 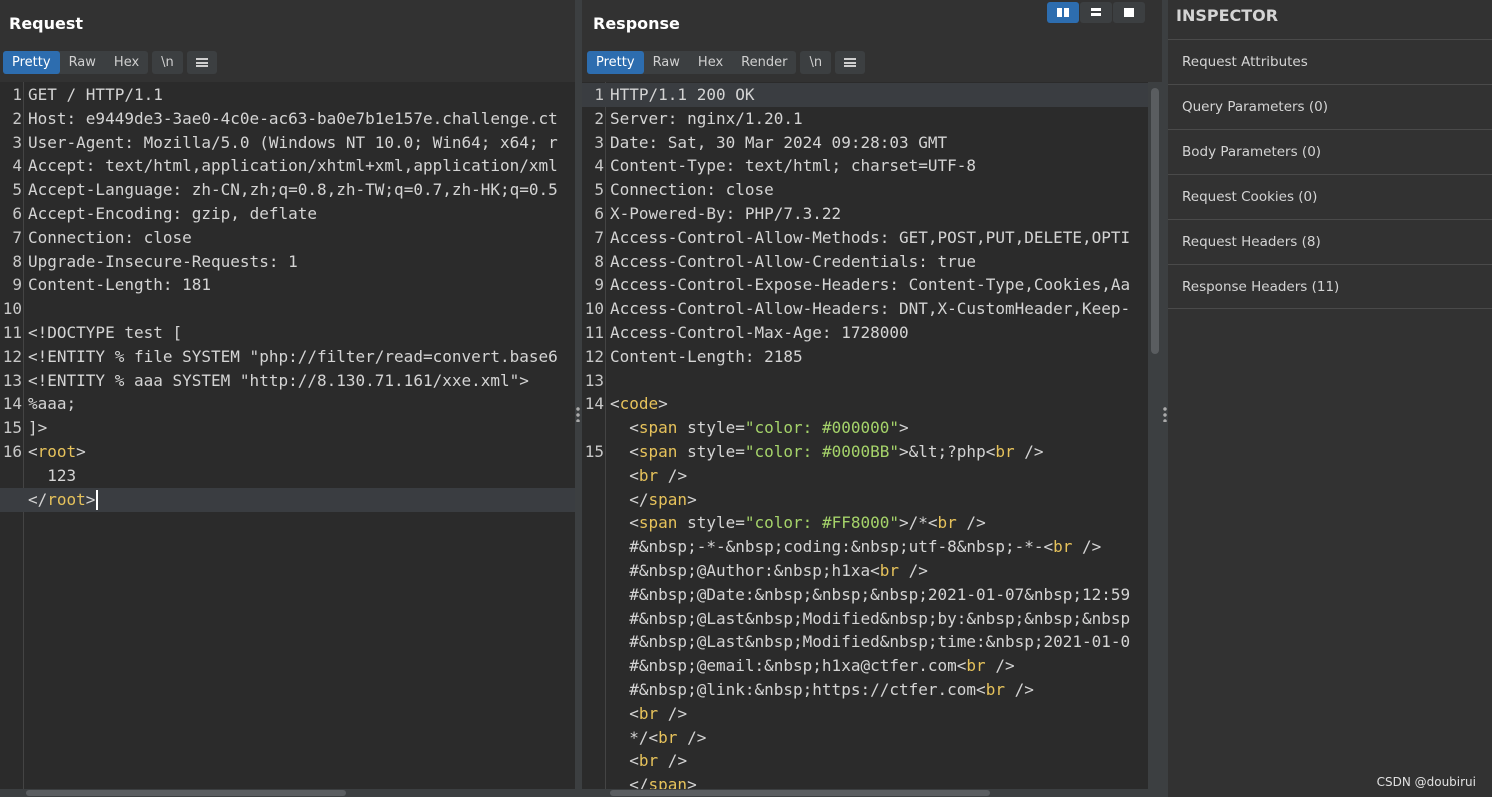 I want to click on code-line: #&nbsp;@email:&nbsp;h1xa@ctfer.com<br />, so click(x=865, y=666).